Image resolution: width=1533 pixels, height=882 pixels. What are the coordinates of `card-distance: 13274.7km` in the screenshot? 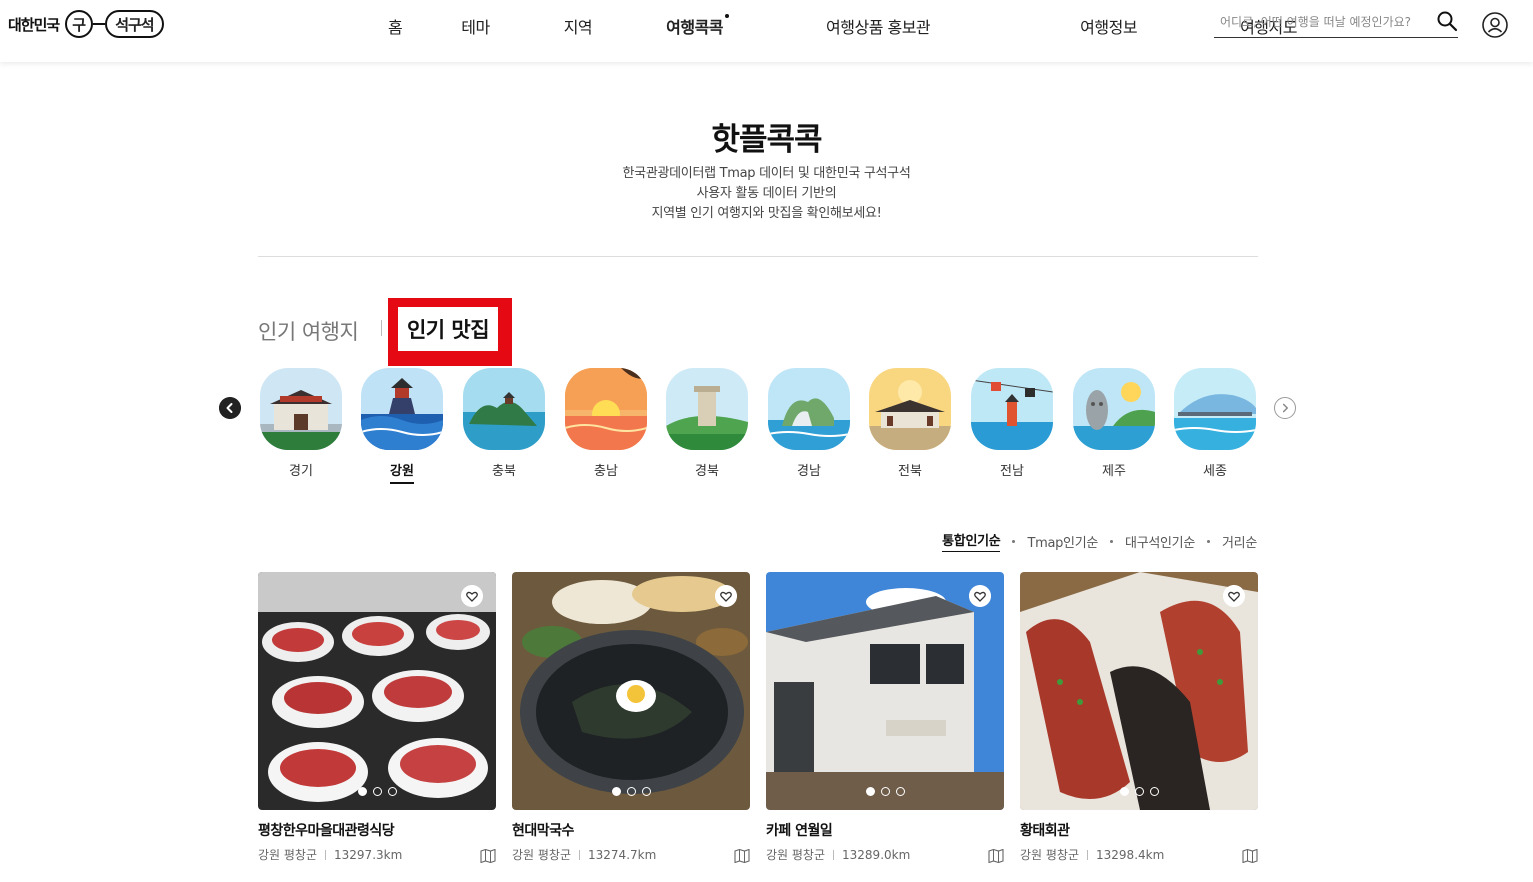 It's located at (622, 854).